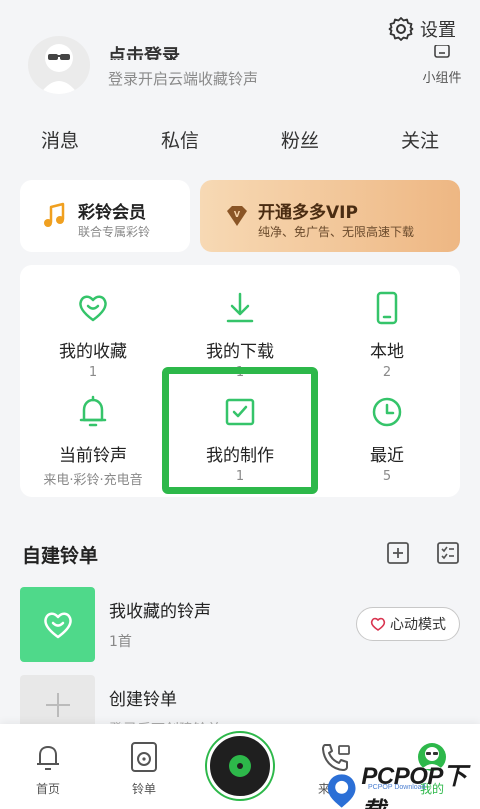 This screenshot has height=809, width=480. Describe the element at coordinates (114, 232) in the screenshot. I see `cailing-subtitle: 联合专属彩铃` at that location.